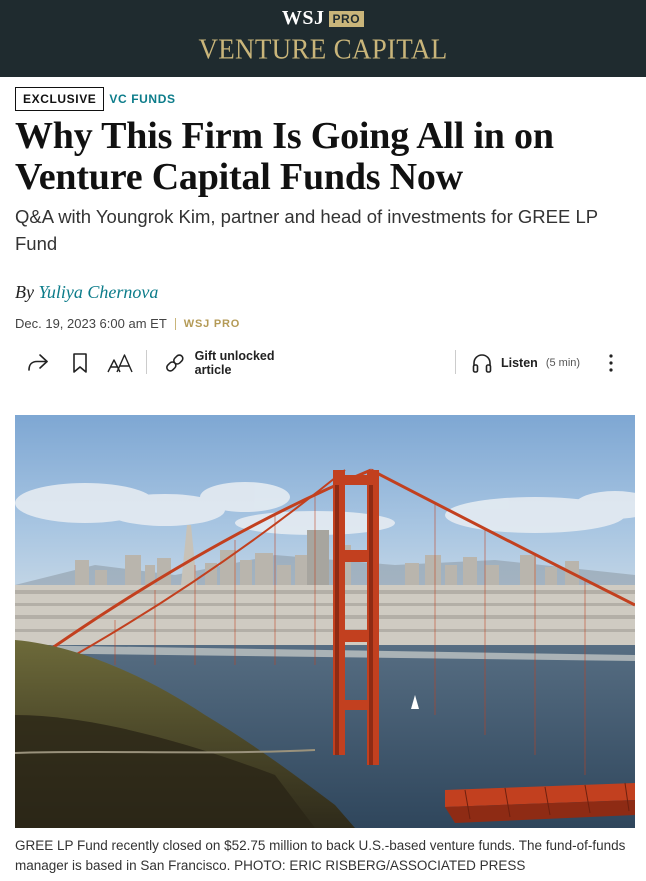  Describe the element at coordinates (239, 177) in the screenshot. I see `headline-line-2: Venture Capital Funds Now` at that location.